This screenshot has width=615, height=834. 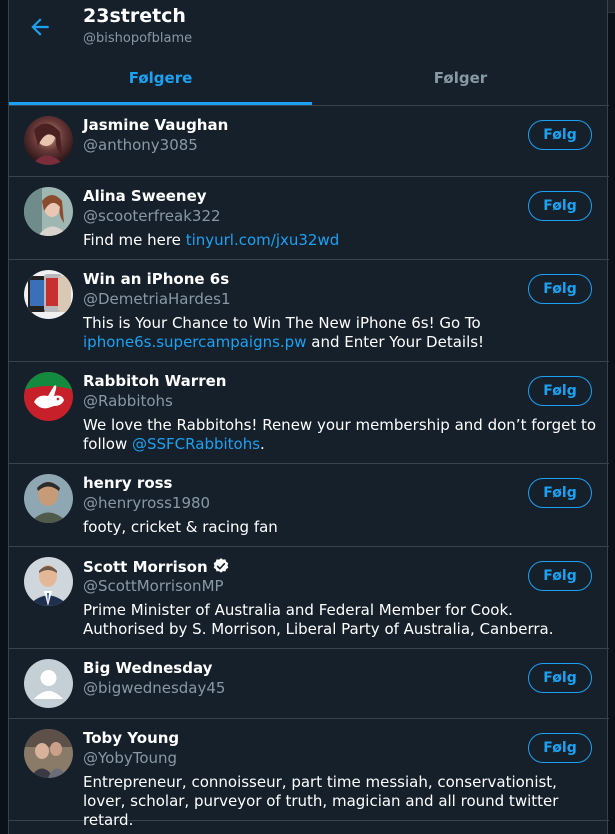 What do you see at coordinates (194, 342) in the screenshot?
I see `bio-link: iphone6s.supercampaigns.pw` at bounding box center [194, 342].